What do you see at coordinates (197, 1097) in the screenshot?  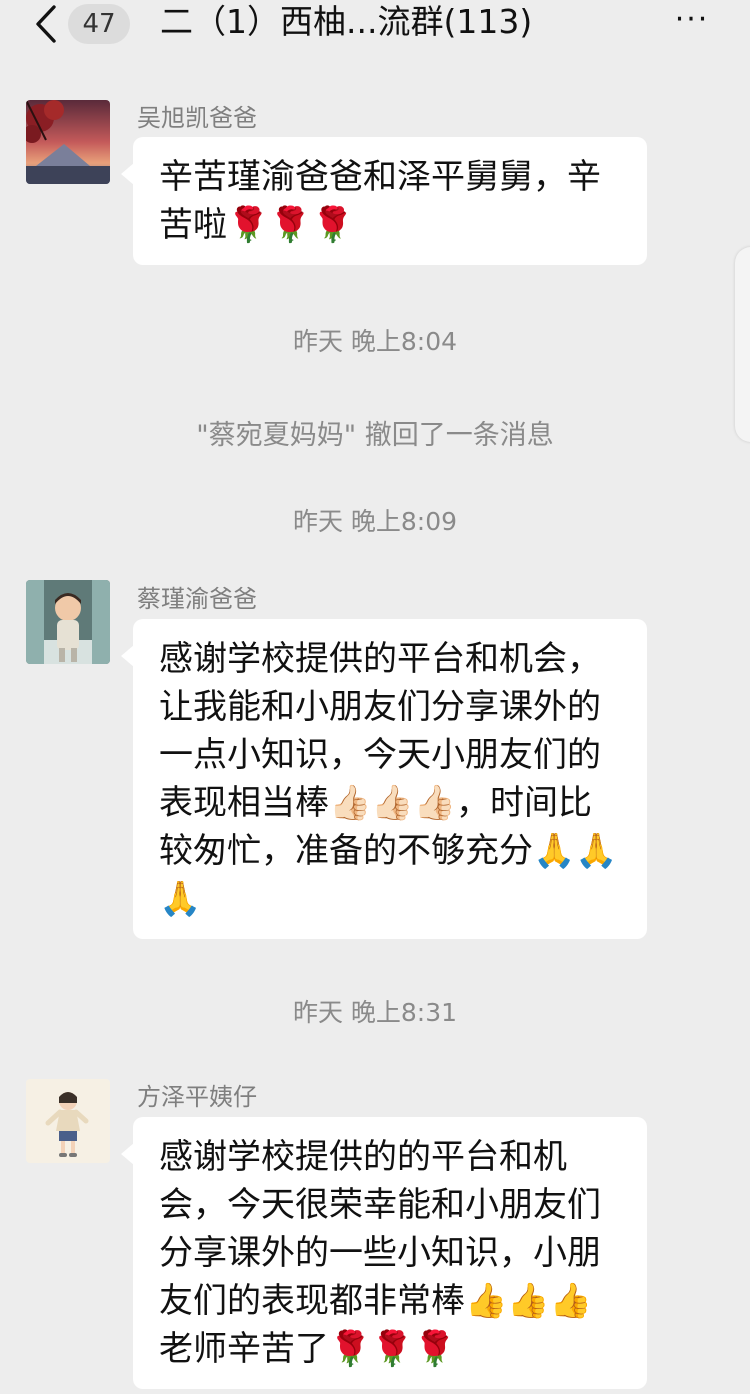 I see `sender-name: 方泽平姨仔` at bounding box center [197, 1097].